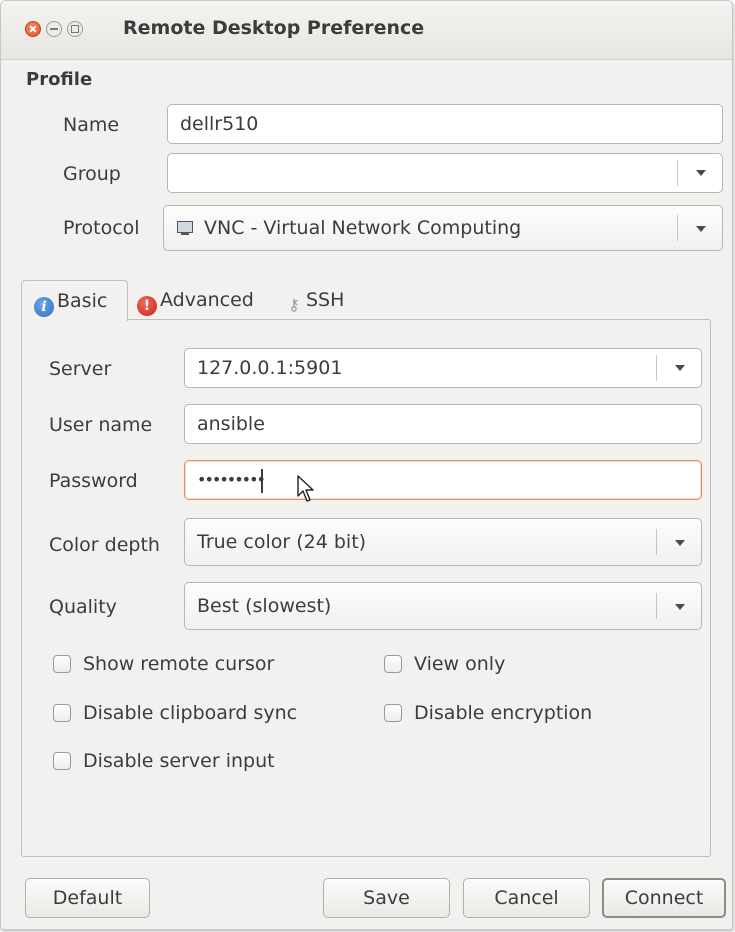 The height and width of the screenshot is (932, 735). Describe the element at coordinates (185, 228) in the screenshot. I see `screen-icon` at that location.